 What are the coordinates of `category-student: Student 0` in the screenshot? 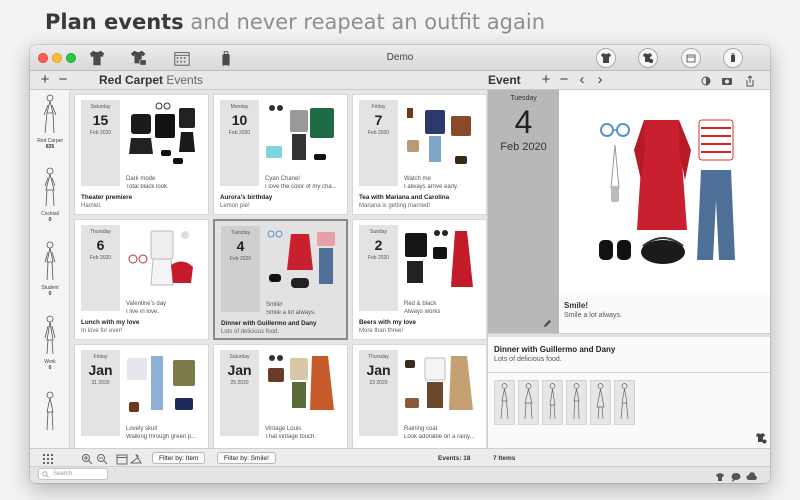 It's located at (49, 268).